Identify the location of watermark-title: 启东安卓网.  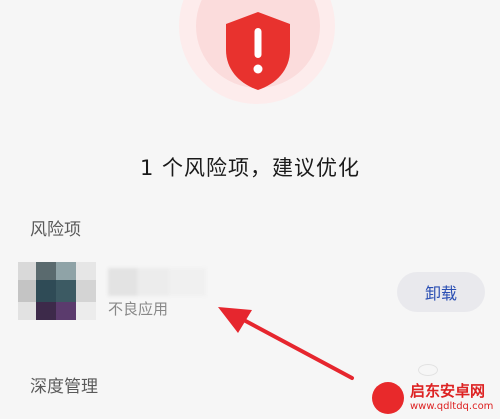
(448, 391).